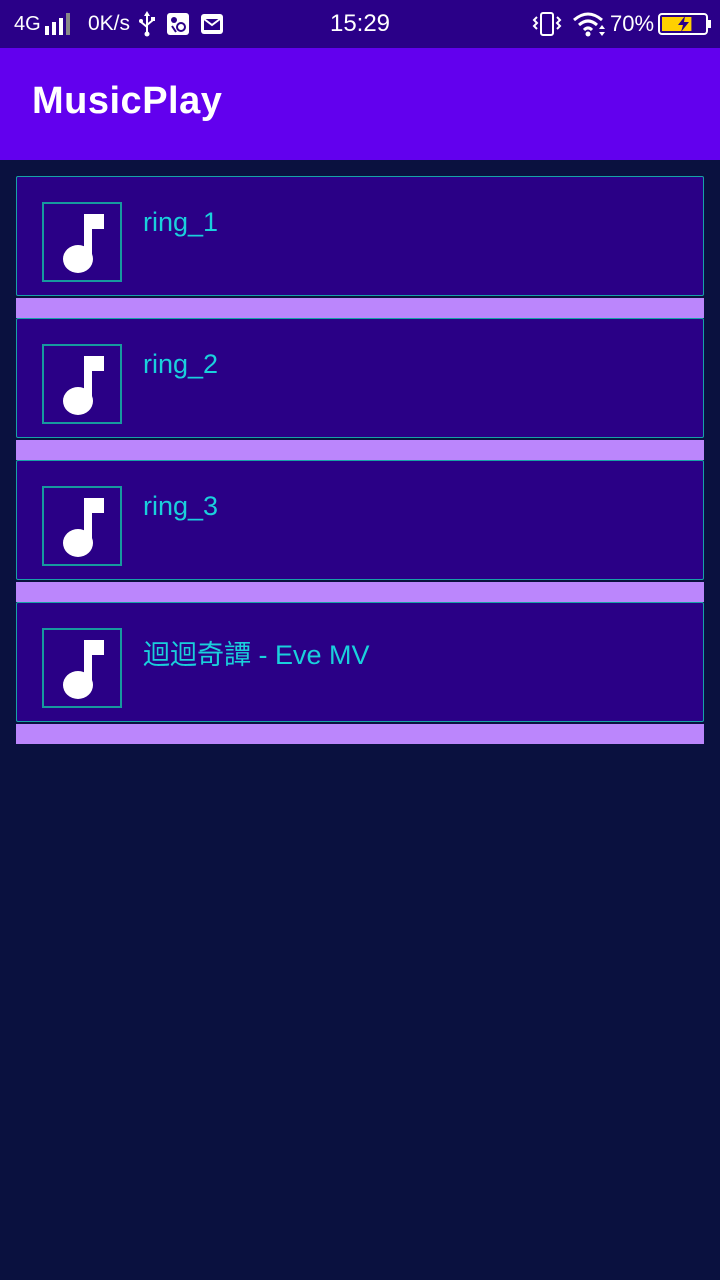  I want to click on song-item-1: ring_1, so click(360, 247).